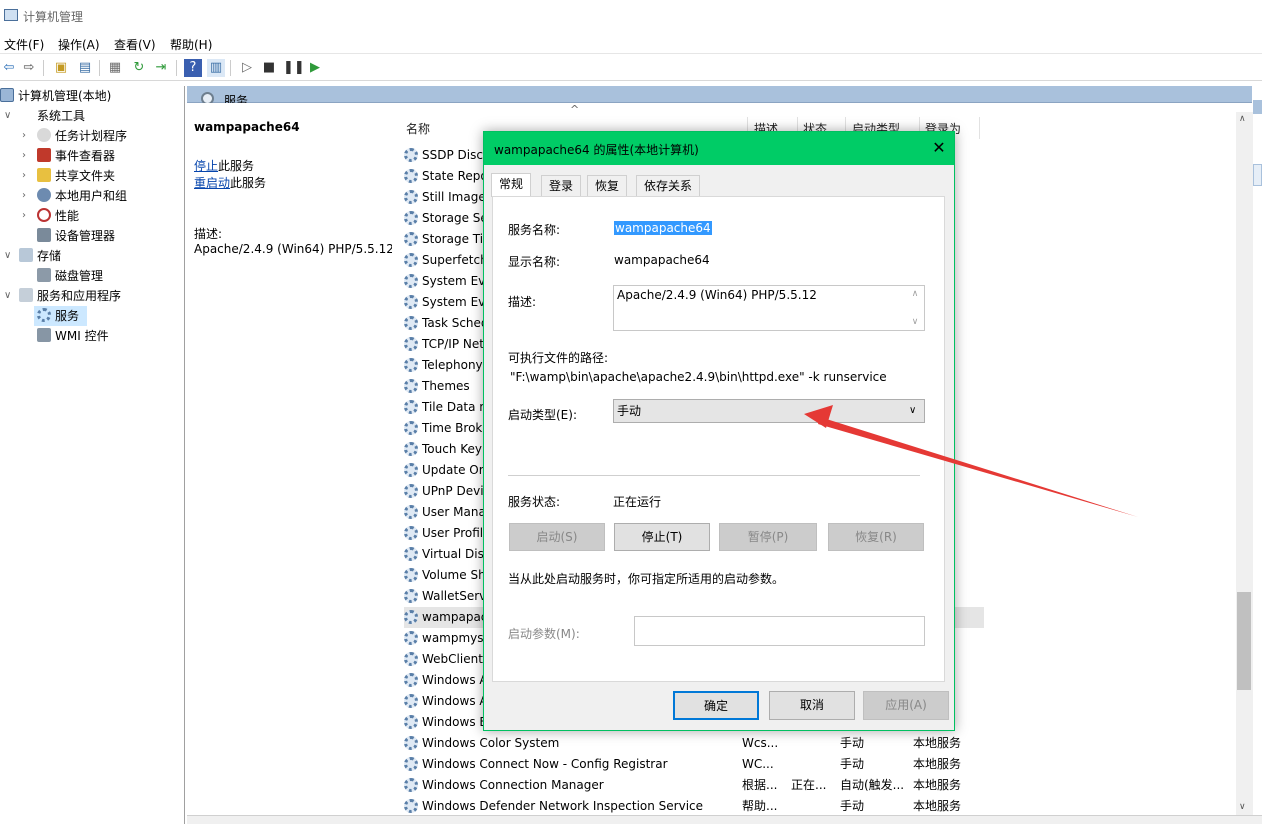  I want to click on startup-type-select: 手动 ∨, so click(769, 411).